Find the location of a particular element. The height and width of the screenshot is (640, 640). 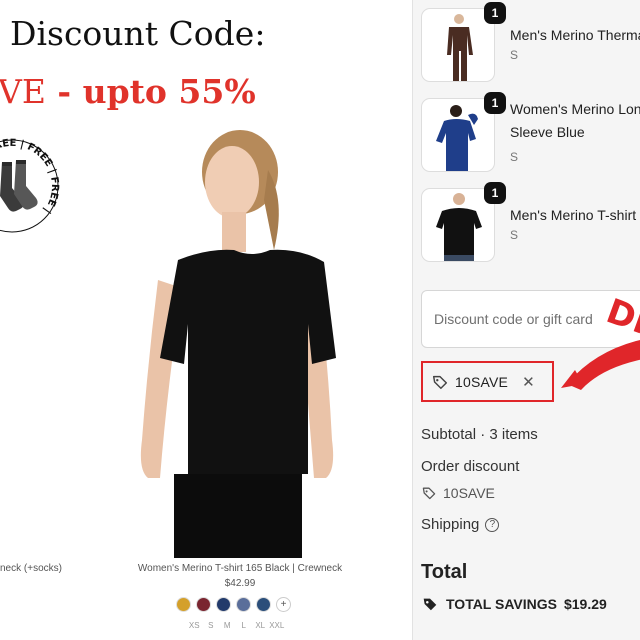

promo-discount-line: VE - upto 55% is located at coordinates (128, 91).